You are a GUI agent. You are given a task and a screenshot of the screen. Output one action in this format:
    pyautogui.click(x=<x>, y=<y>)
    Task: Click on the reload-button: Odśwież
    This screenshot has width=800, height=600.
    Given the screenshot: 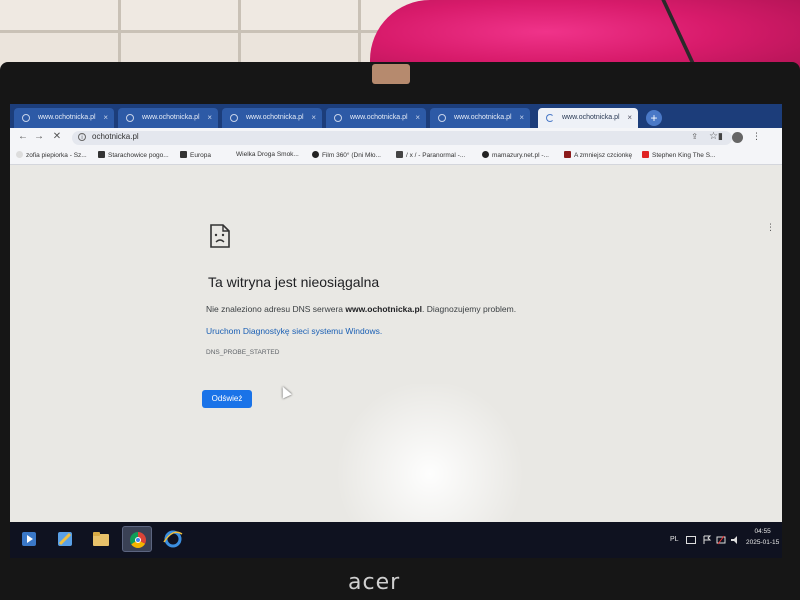 What is the action you would take?
    pyautogui.click(x=227, y=399)
    